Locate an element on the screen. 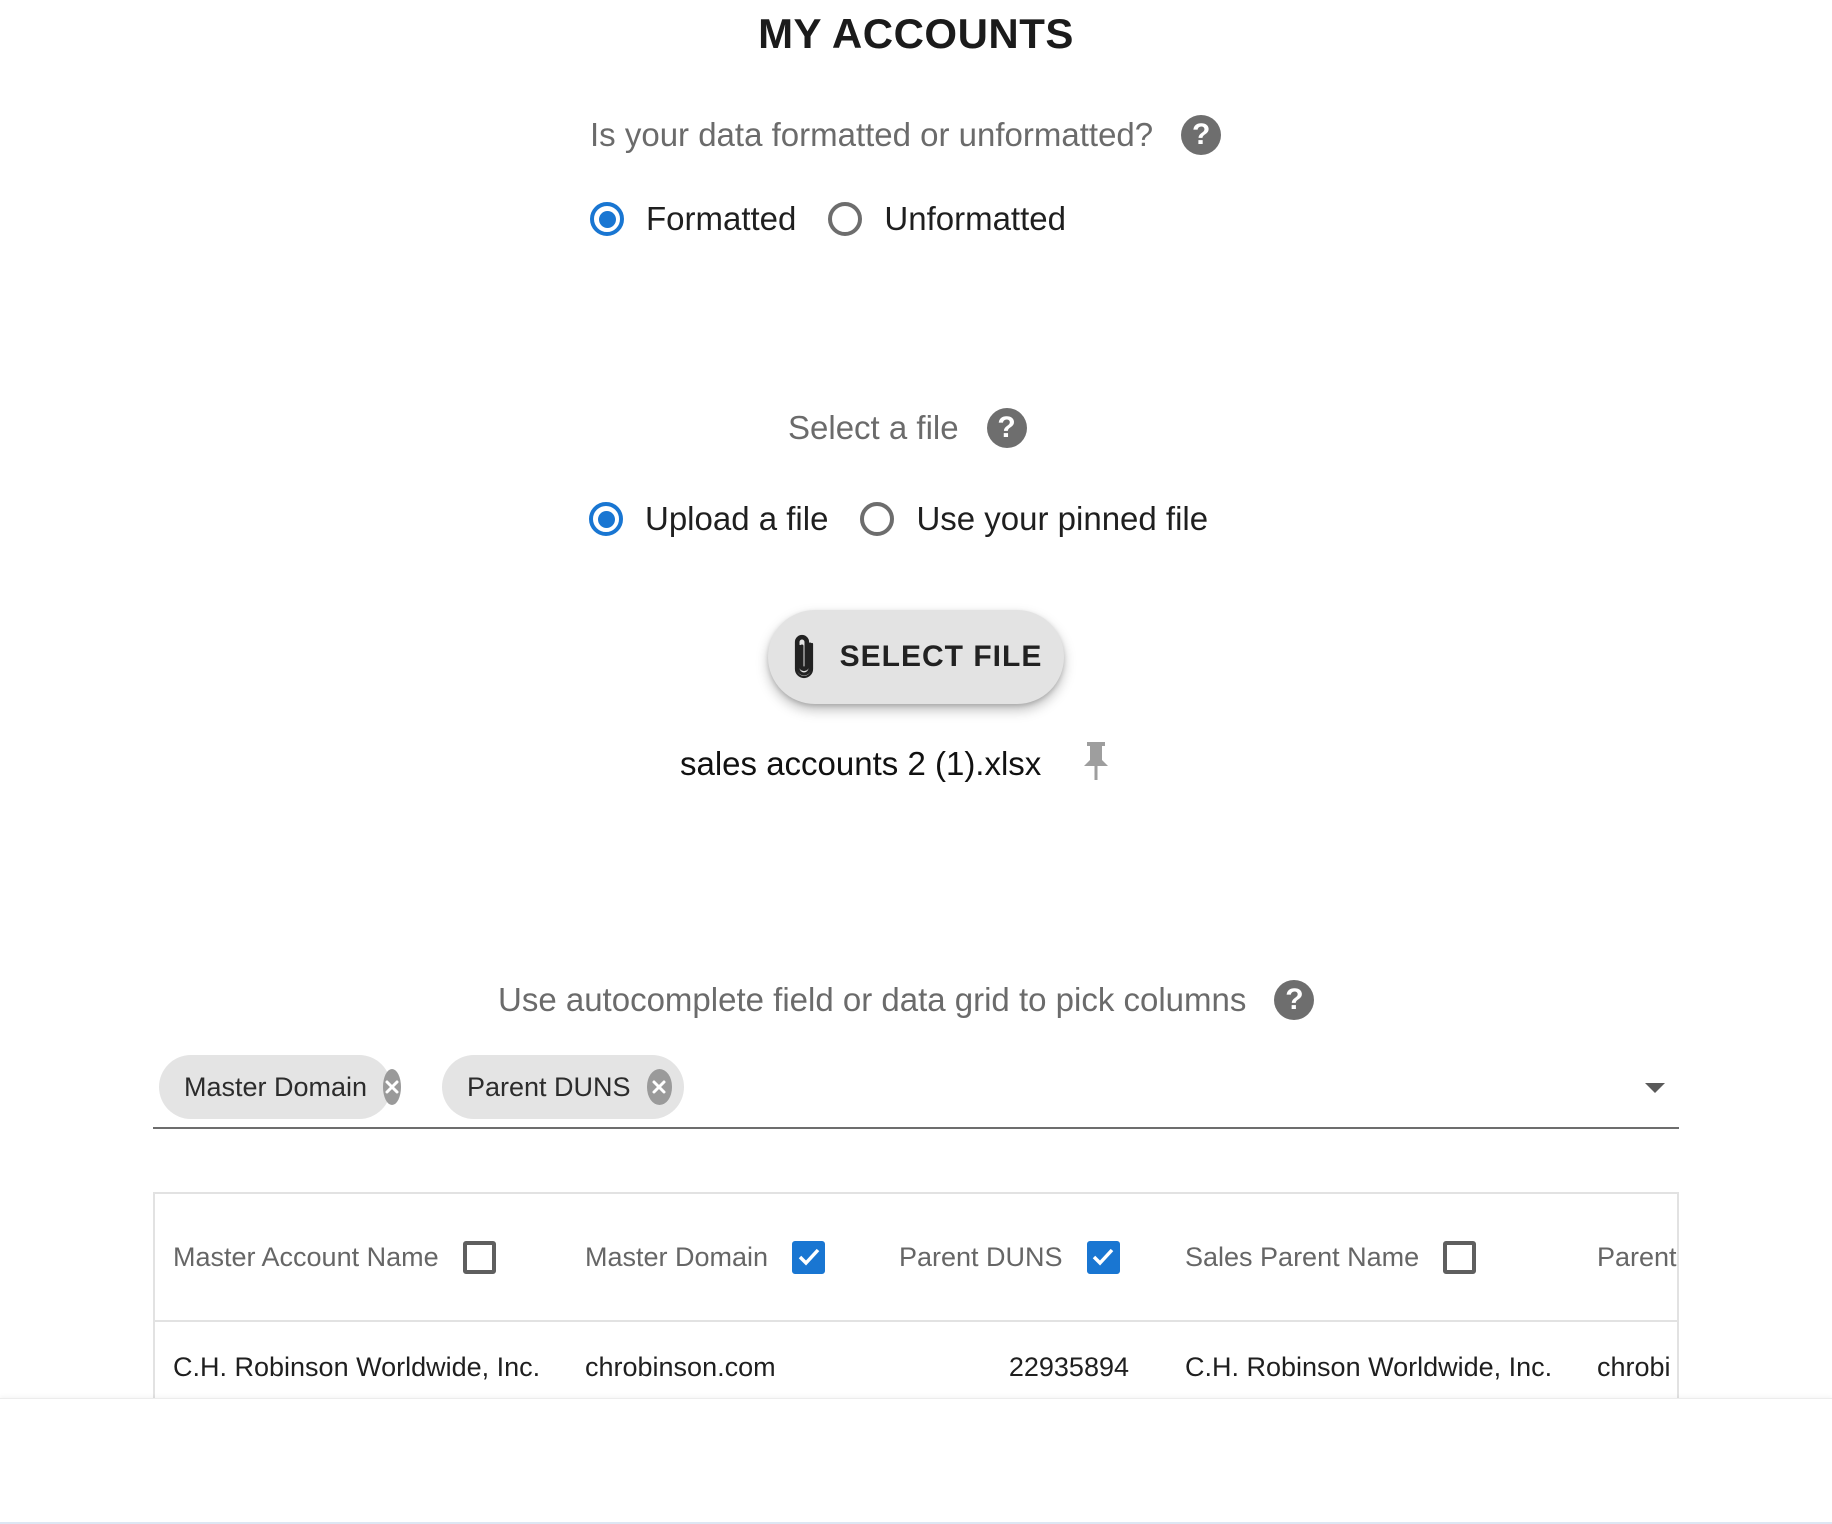 The image size is (1832, 1524). cell-sales-parent-name: C.H. Robinson Worldwide, Inc. is located at coordinates (1369, 1366).